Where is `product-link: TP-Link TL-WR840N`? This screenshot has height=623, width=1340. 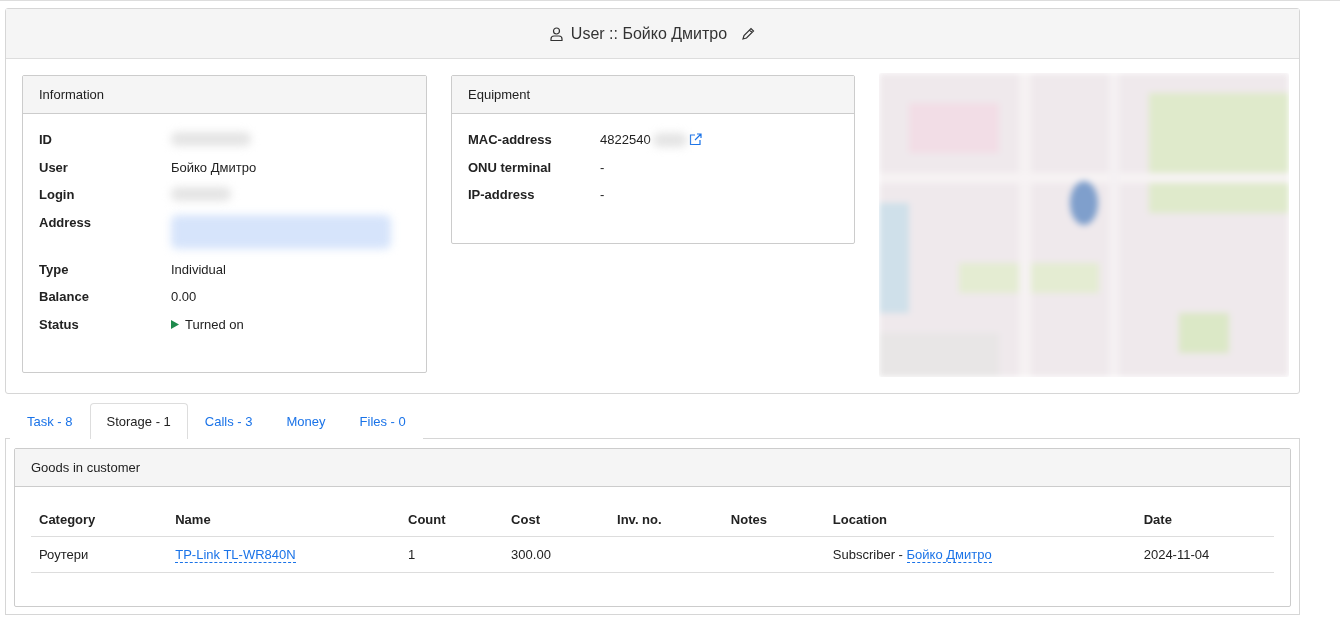 product-link: TP-Link TL-WR840N is located at coordinates (235, 555).